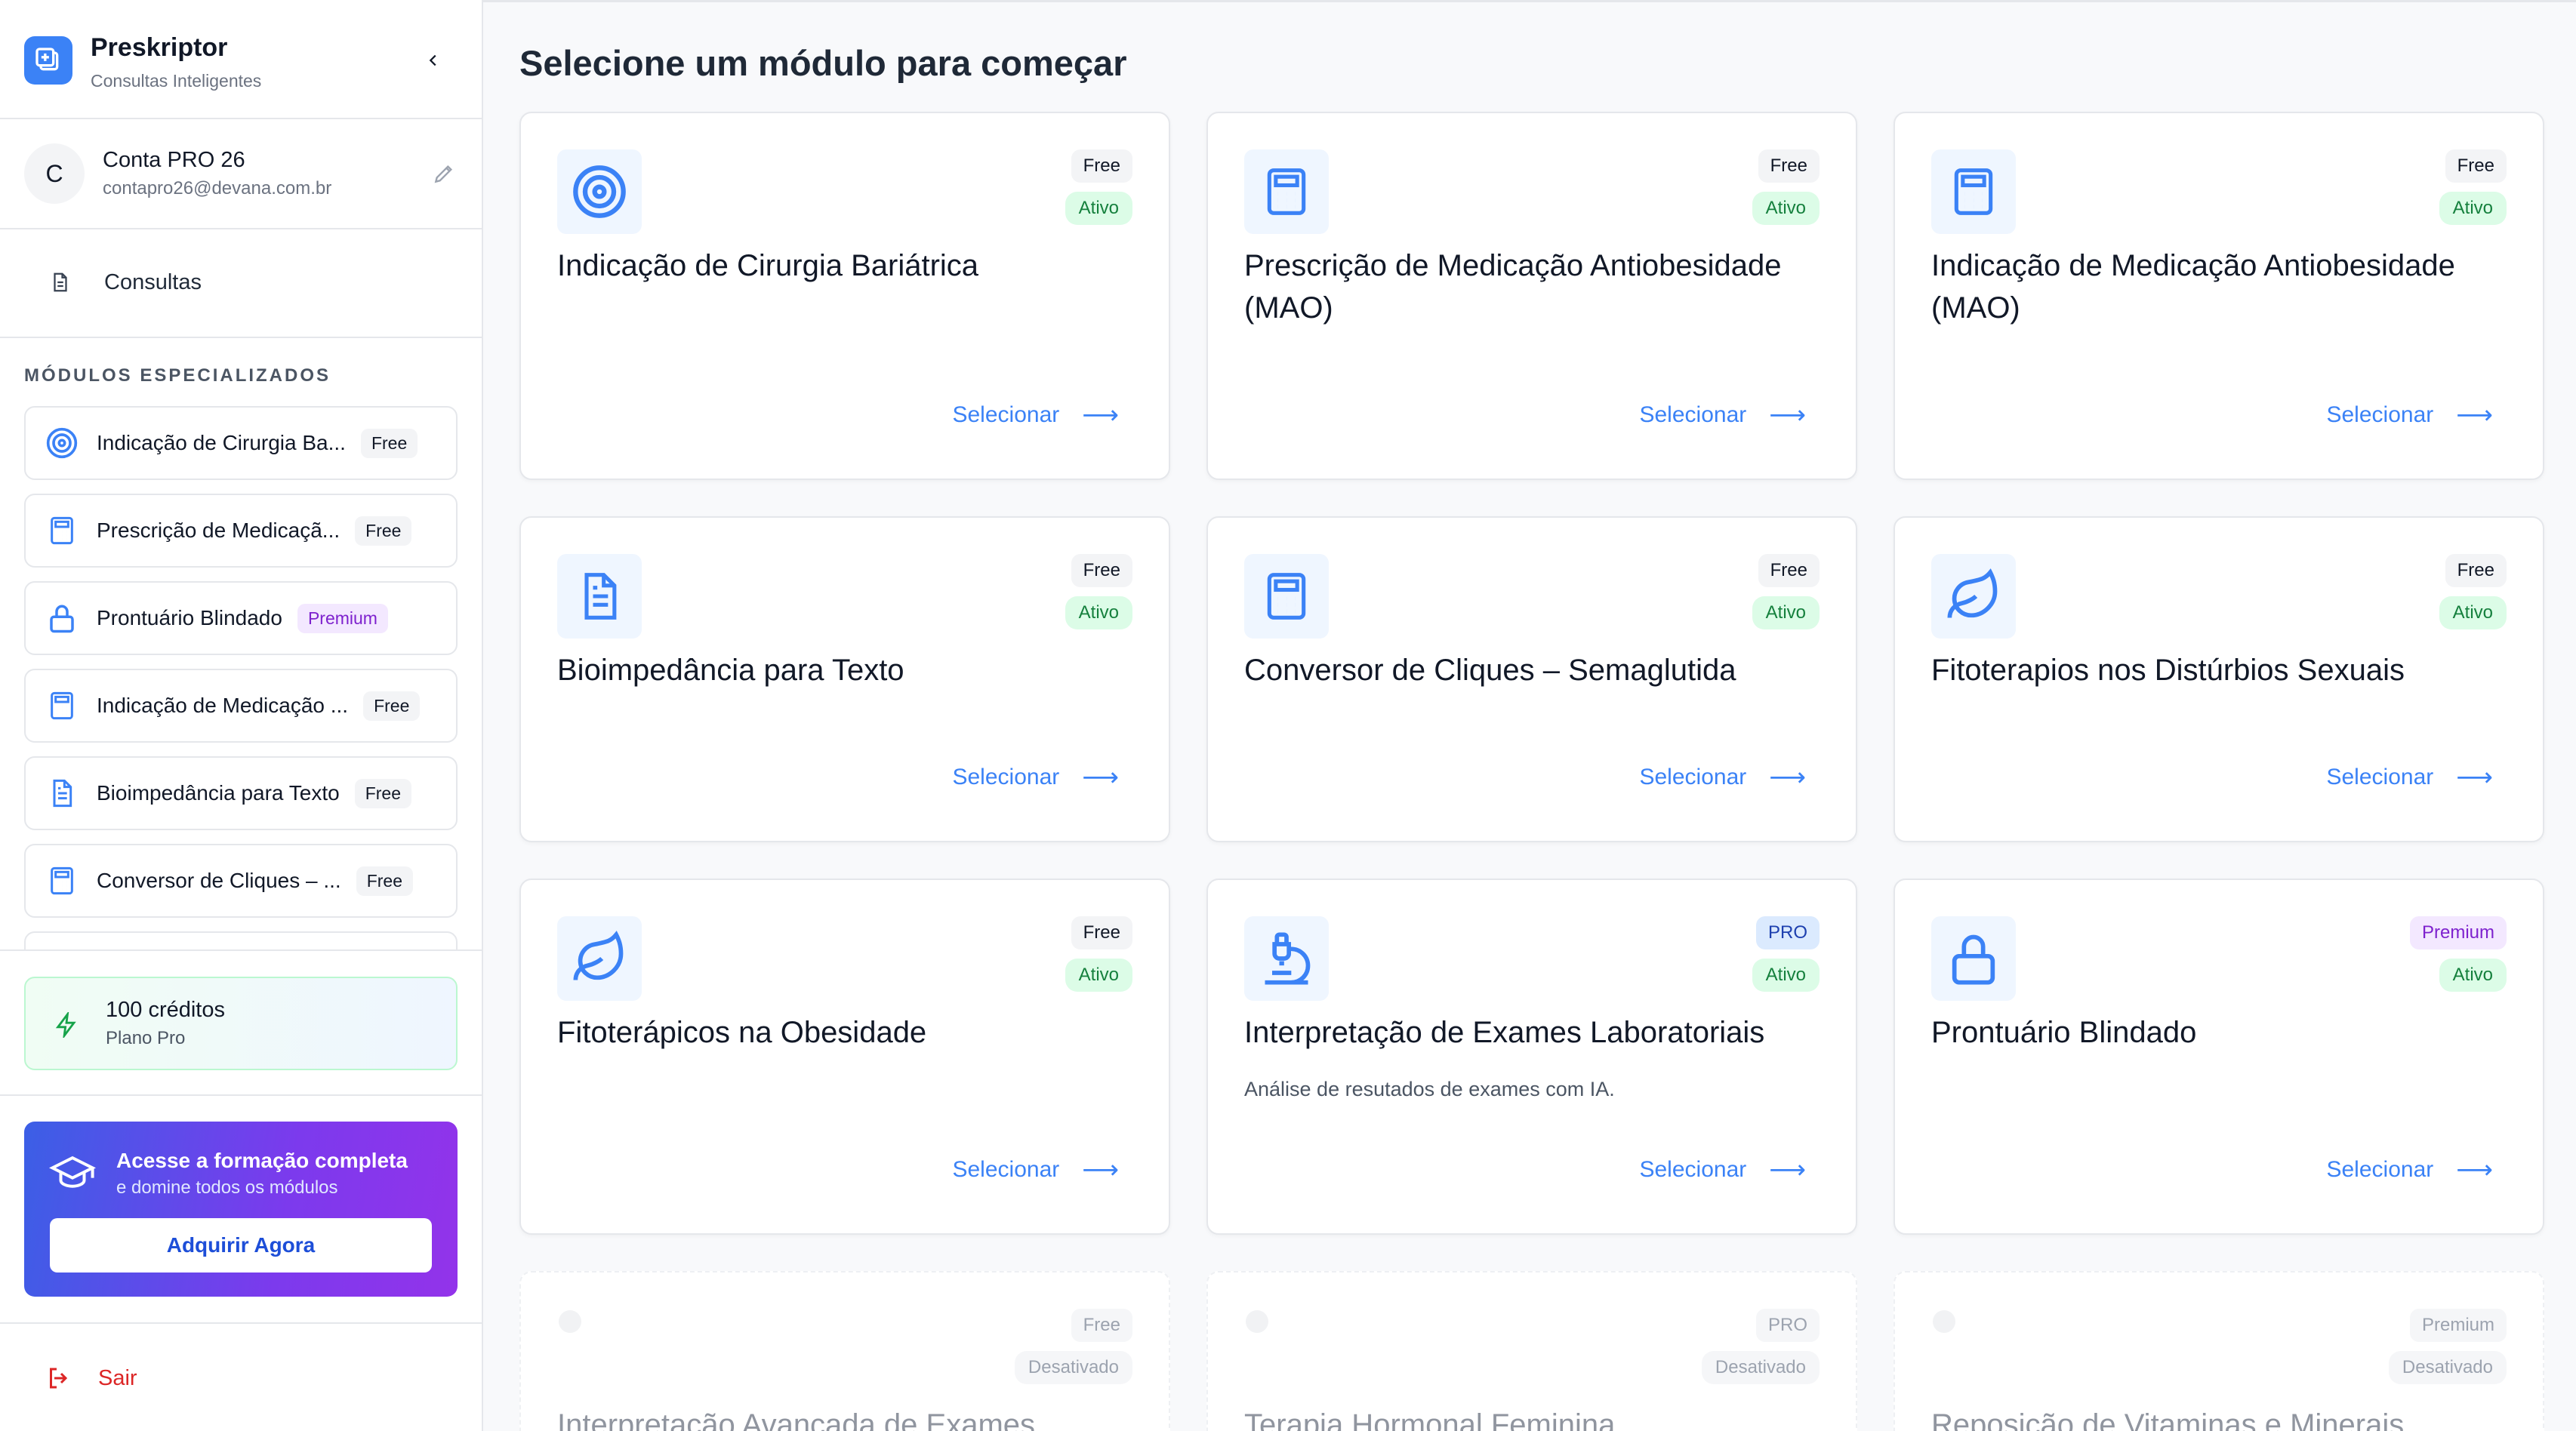 The width and height of the screenshot is (2576, 1431). What do you see at coordinates (241, 1245) in the screenshot?
I see `buy-now-button: Adquirir Agora` at bounding box center [241, 1245].